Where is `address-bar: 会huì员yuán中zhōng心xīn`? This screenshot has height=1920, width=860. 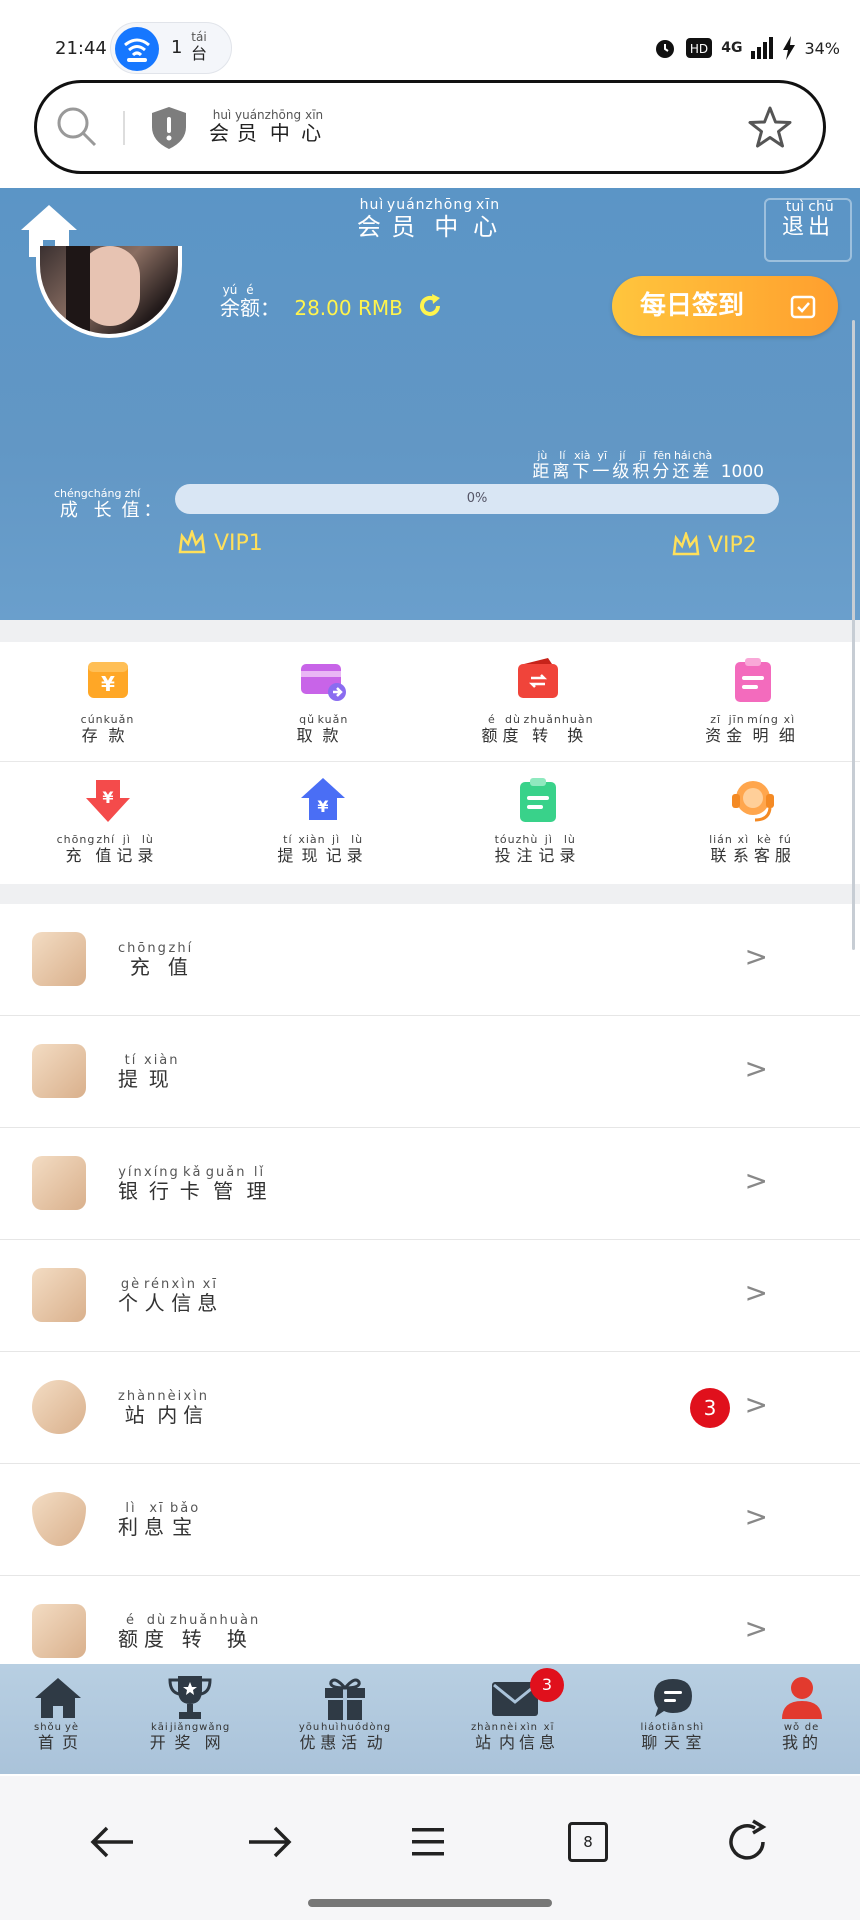 address-bar: 会huì员yuán中zhōng心xīn is located at coordinates (430, 127).